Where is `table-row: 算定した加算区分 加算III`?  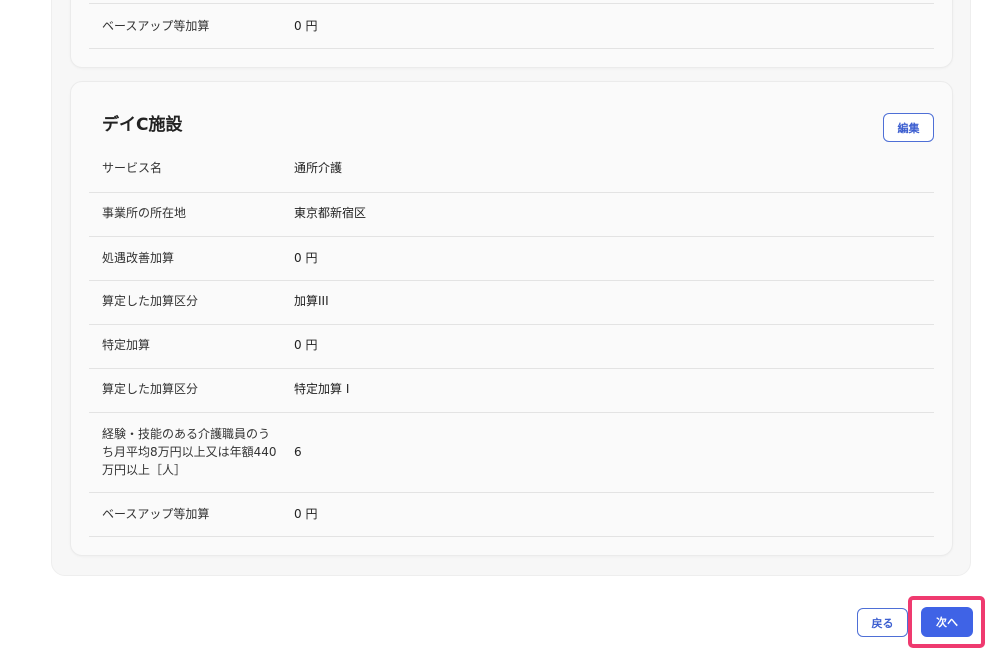 table-row: 算定した加算区分 加算III is located at coordinates (511, 303).